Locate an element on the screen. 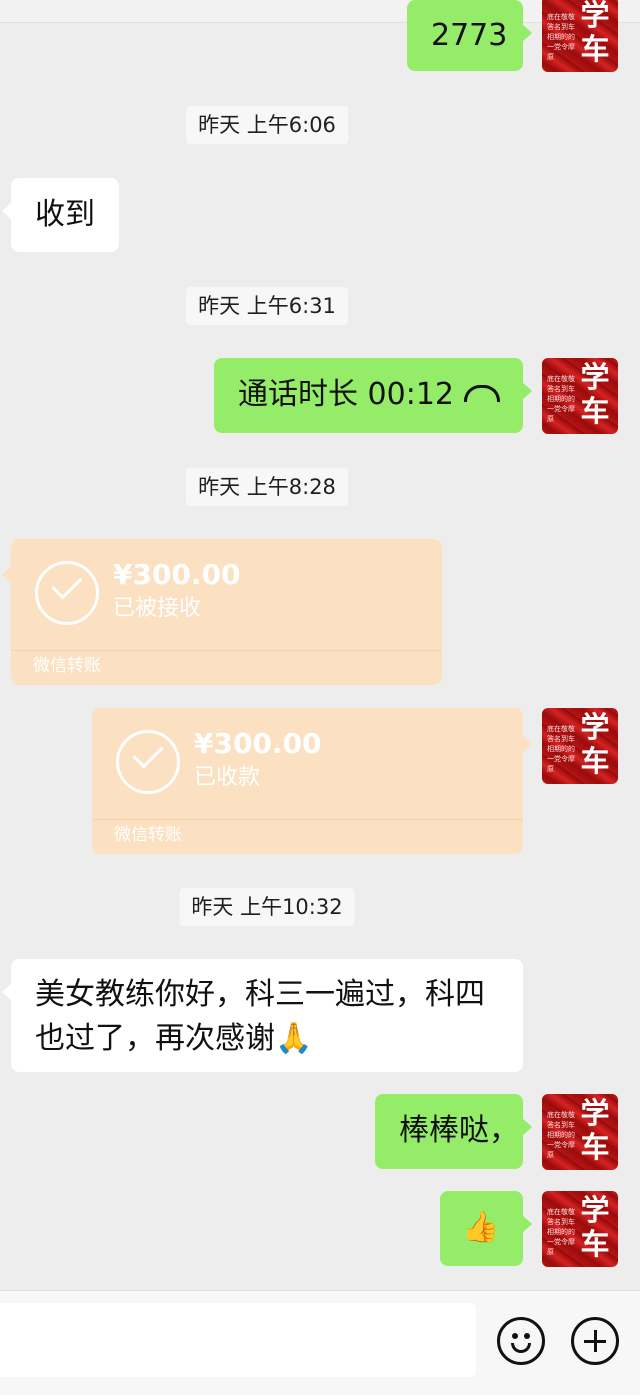  transfer-card: ¥300.00 已收款 微信转账 is located at coordinates (312, 781).